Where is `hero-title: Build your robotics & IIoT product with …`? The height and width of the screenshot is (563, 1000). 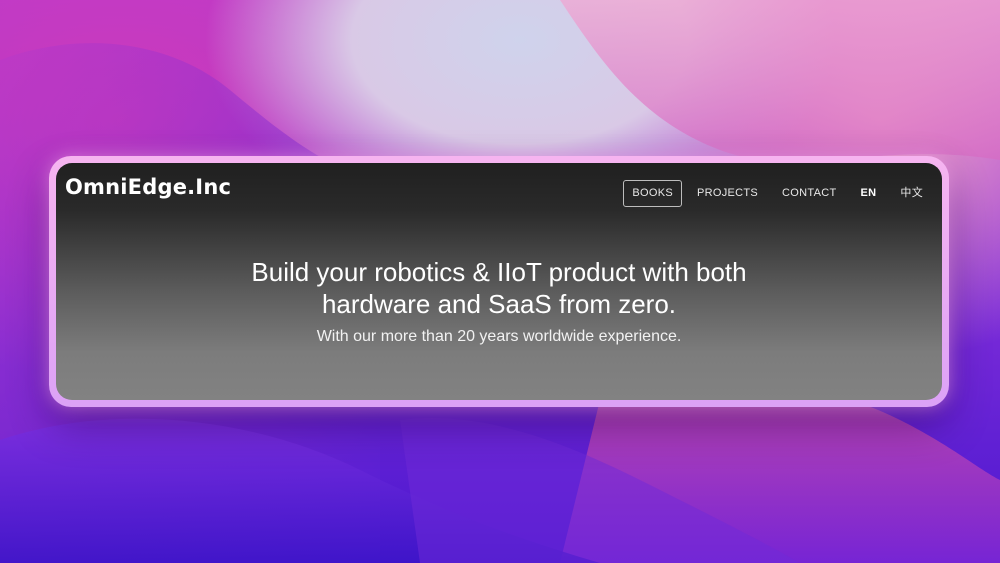
hero-title: Build your robotics & IIoT product with … is located at coordinates (499, 288).